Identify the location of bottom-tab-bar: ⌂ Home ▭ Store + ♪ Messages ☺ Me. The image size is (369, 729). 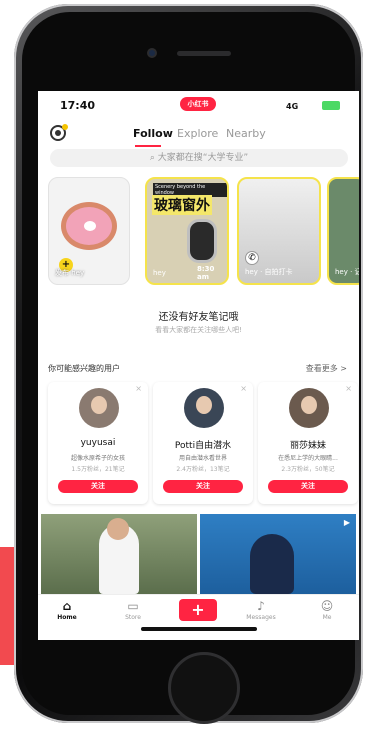
(198, 617).